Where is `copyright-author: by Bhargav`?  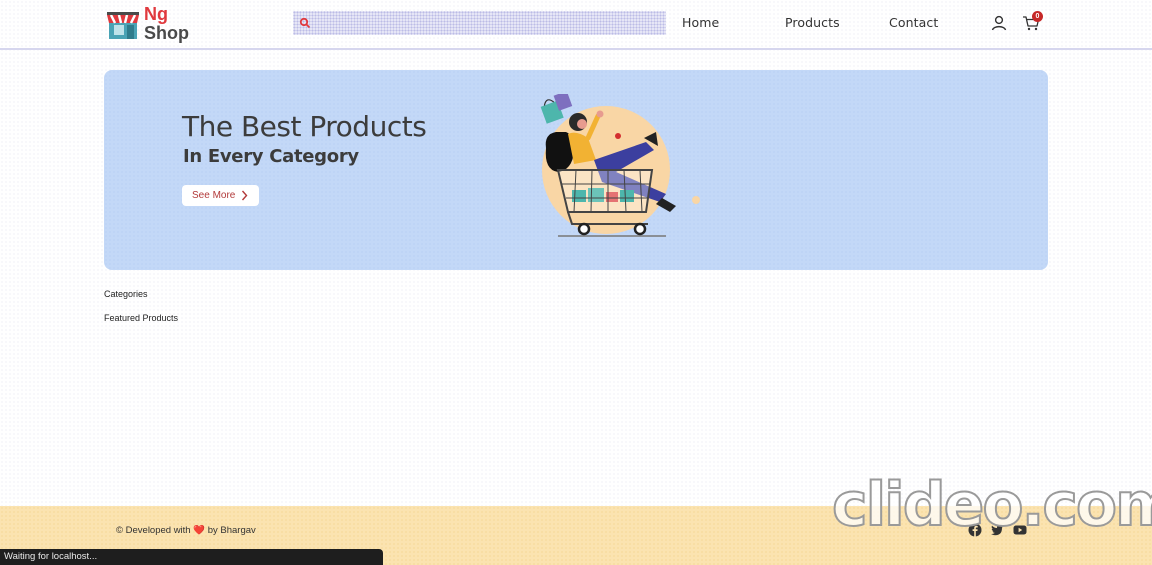
copyright-author: by Bhargav is located at coordinates (231, 530).